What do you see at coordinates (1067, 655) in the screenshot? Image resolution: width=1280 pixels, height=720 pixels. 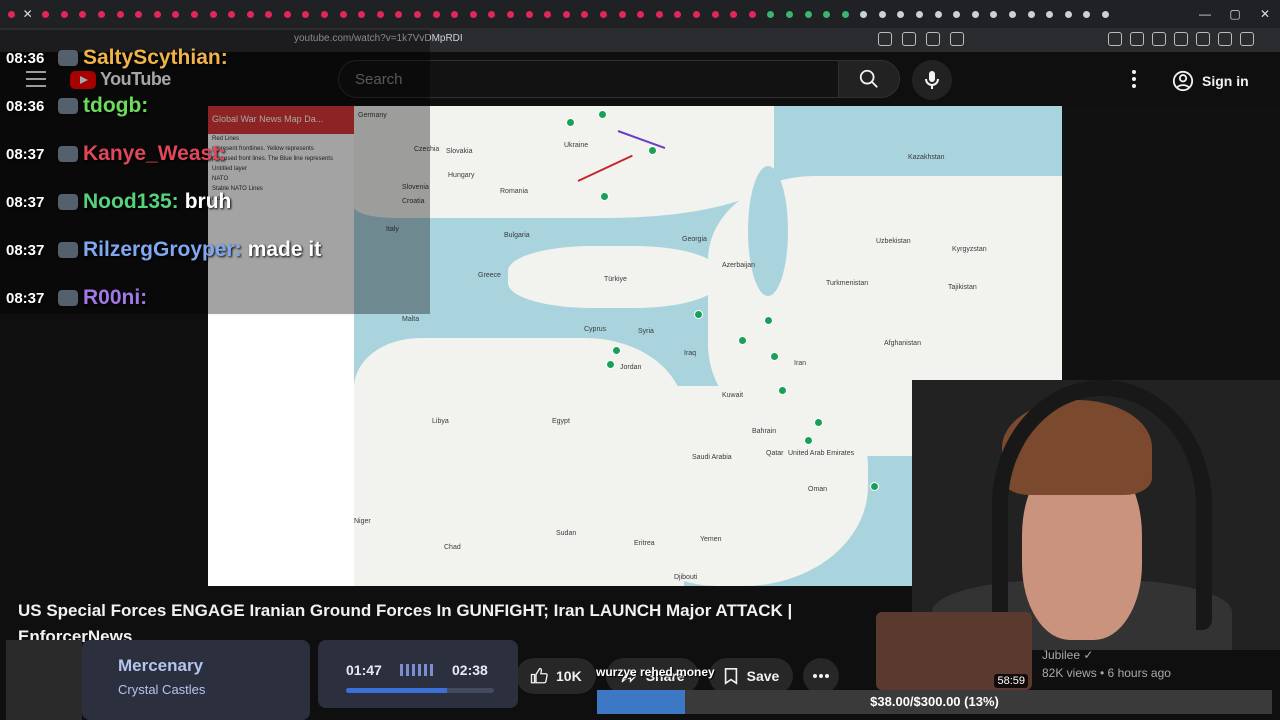 I see `recommended-channel: Jubilee ✓` at bounding box center [1067, 655].